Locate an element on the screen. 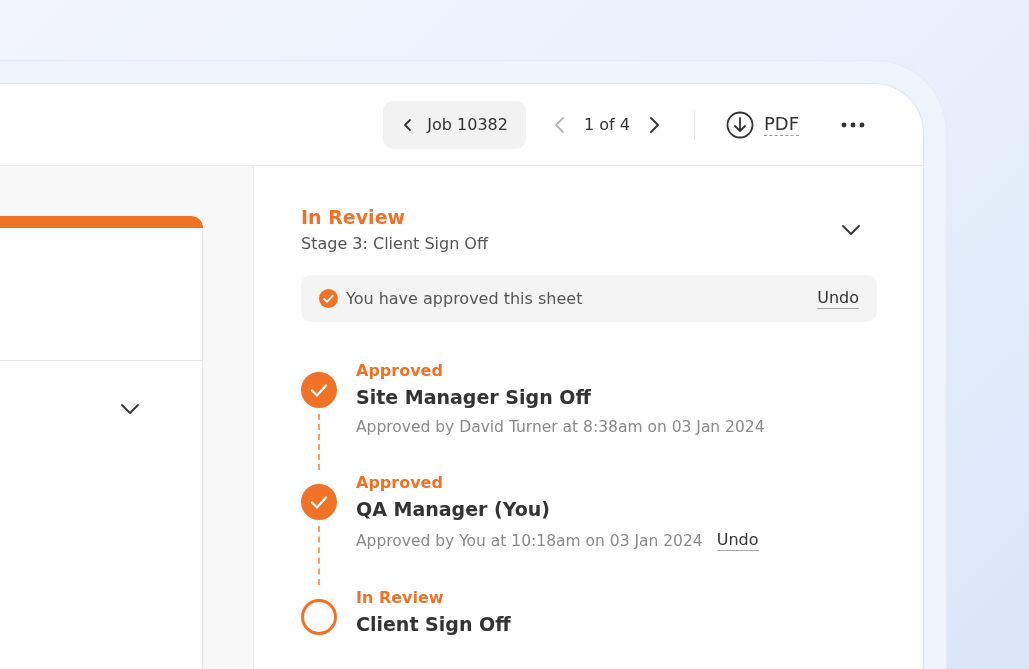  step-detail: Approved by You at 10:18am on 03 Jan 2024 is located at coordinates (529, 540).